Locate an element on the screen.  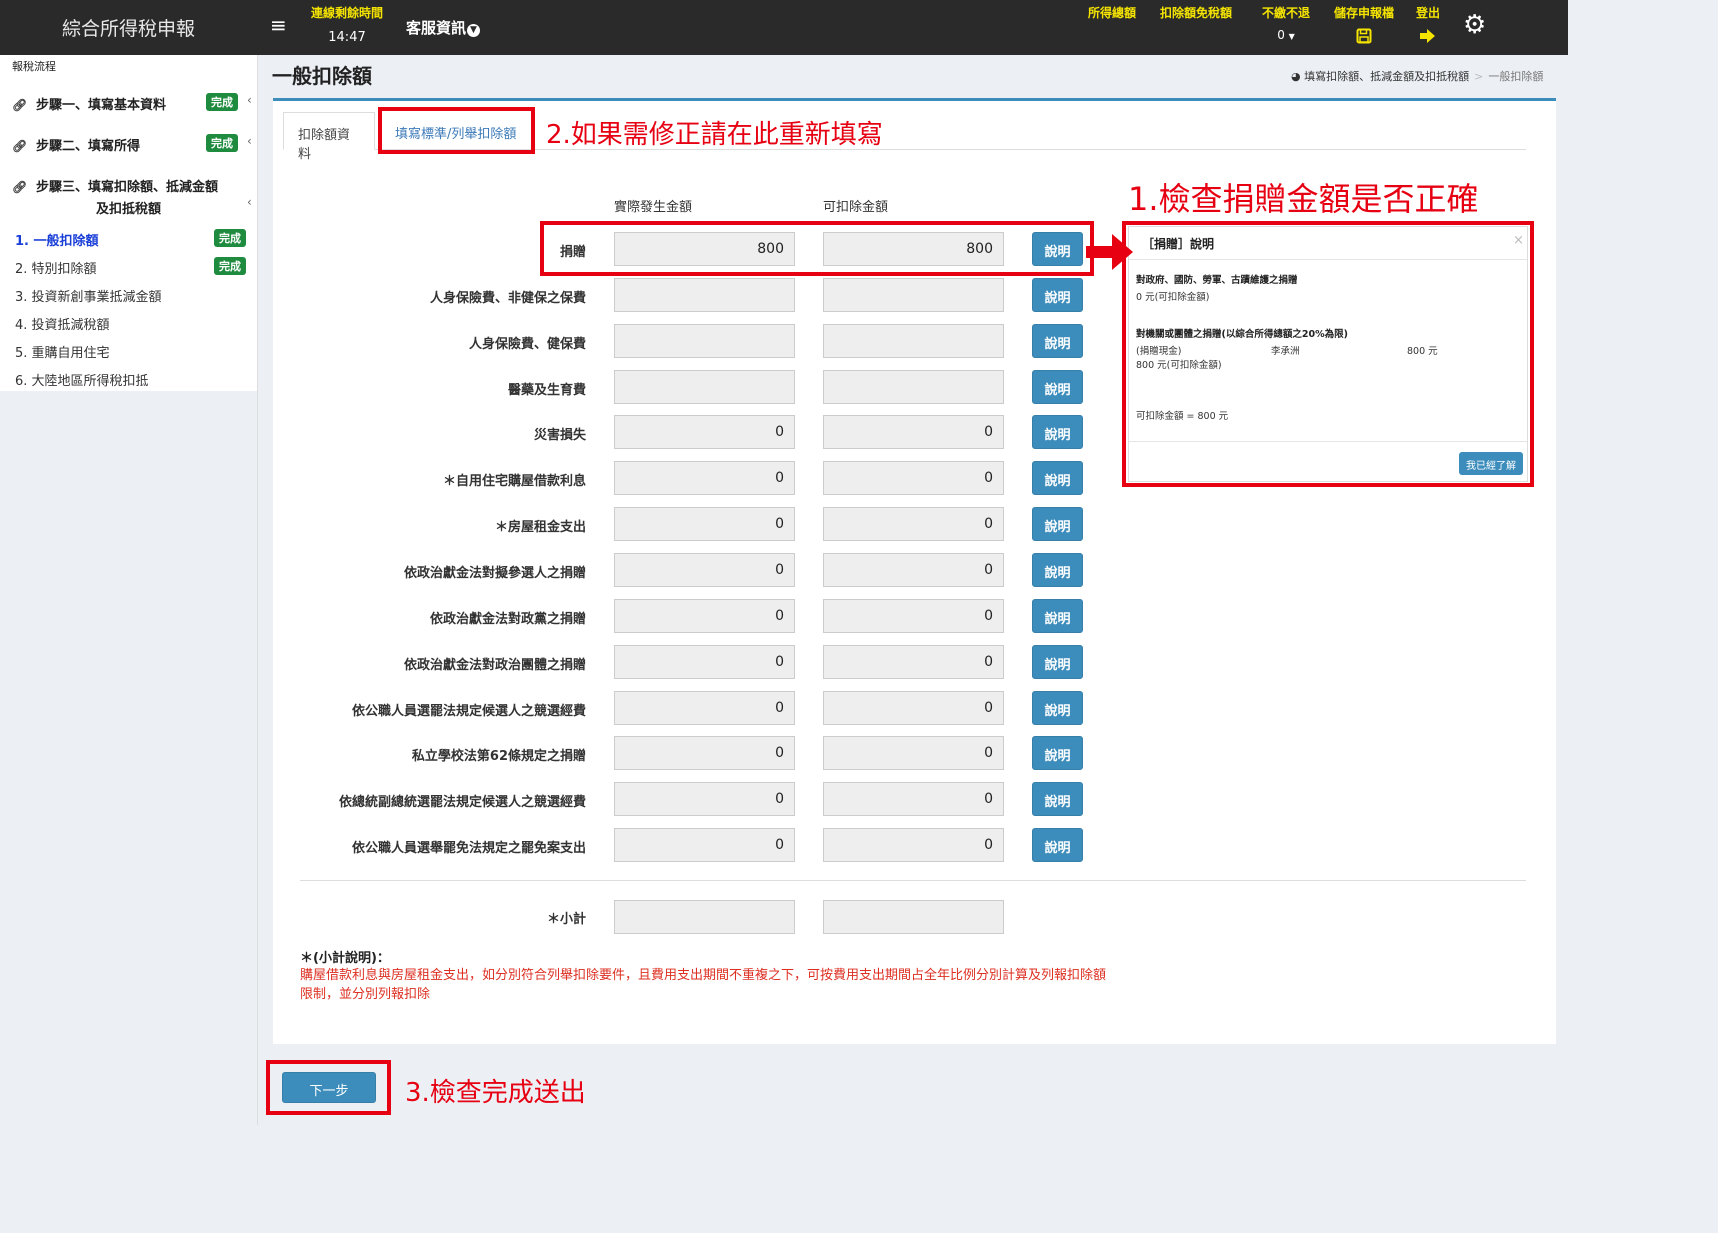
menu-icon: ≡ is located at coordinates (278, 25).